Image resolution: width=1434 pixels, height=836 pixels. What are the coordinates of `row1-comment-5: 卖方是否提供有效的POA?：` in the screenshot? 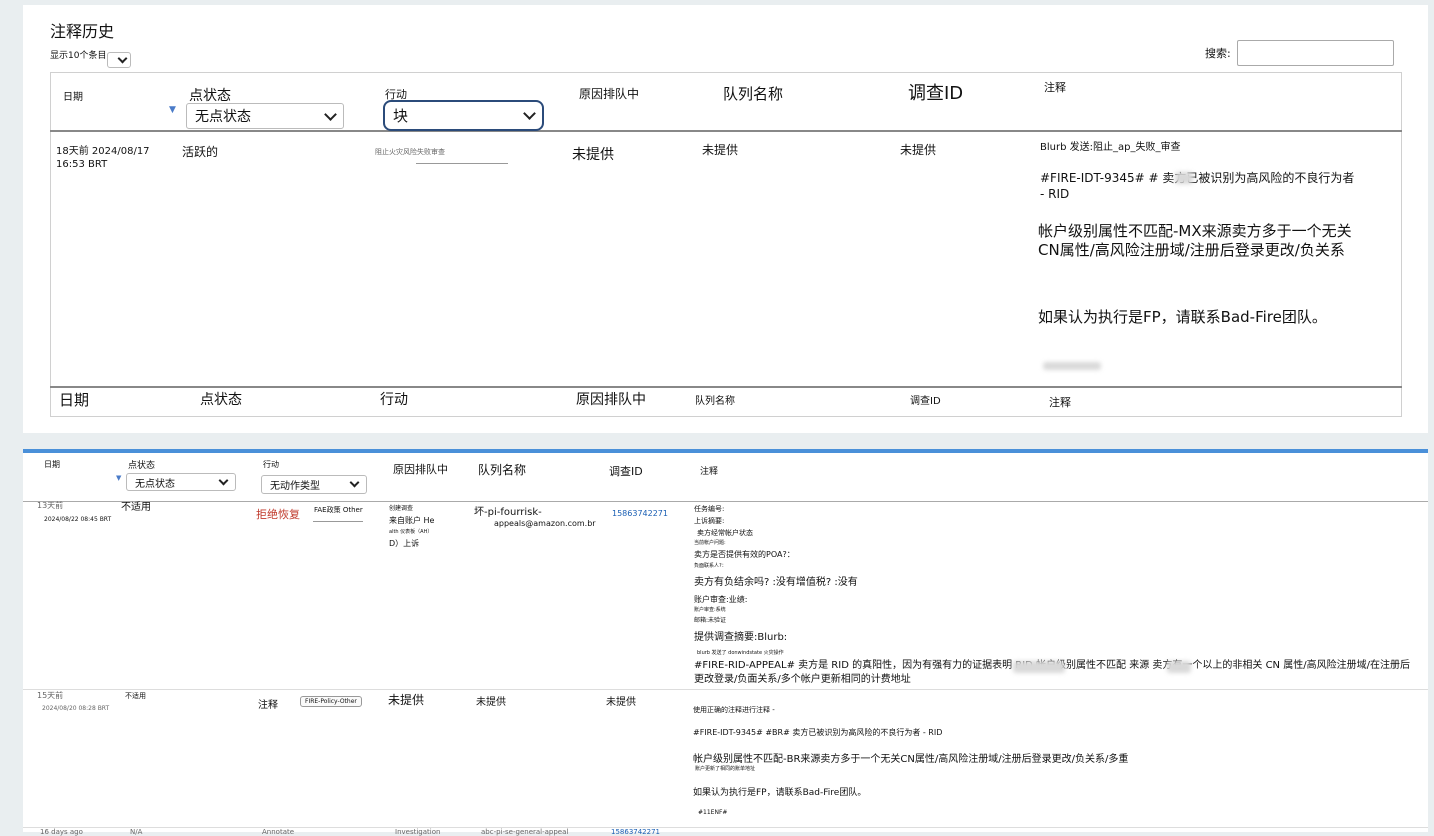 It's located at (744, 554).